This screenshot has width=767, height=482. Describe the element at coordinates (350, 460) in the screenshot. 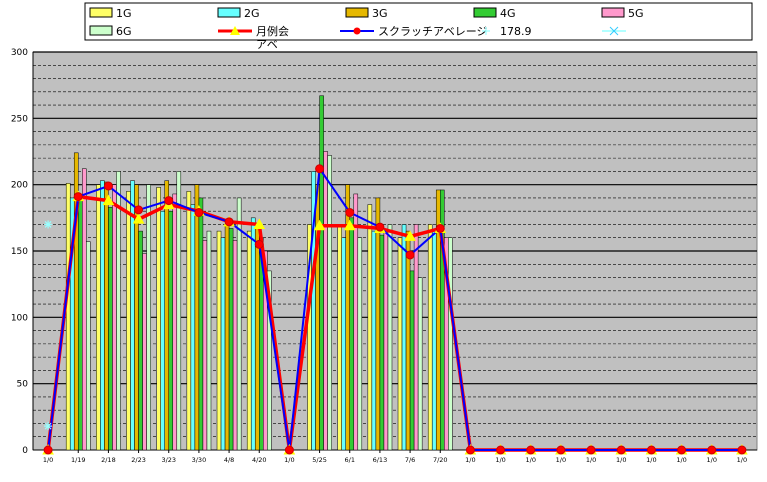

I see `x-tick-label: 6/1` at that location.